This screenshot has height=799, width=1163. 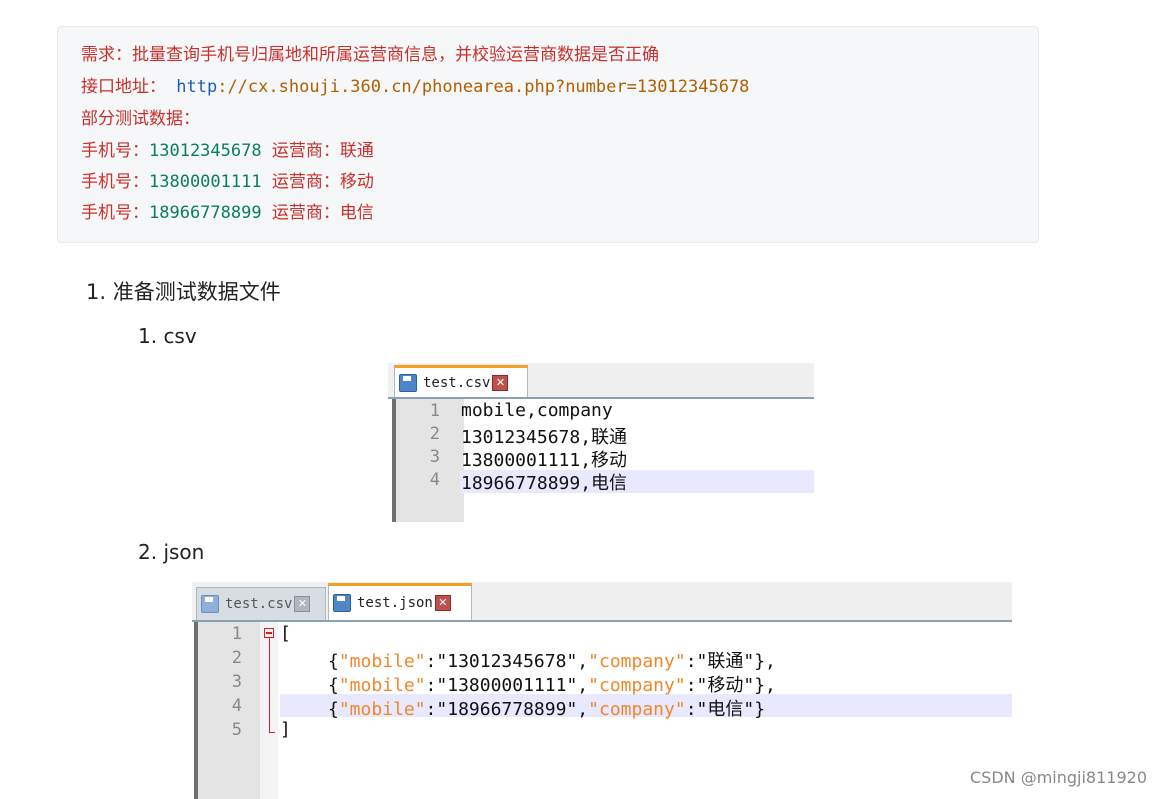 I want to click on code-line: {"mobile":"13012345678","company":"联通"},, so click(x=552, y=661).